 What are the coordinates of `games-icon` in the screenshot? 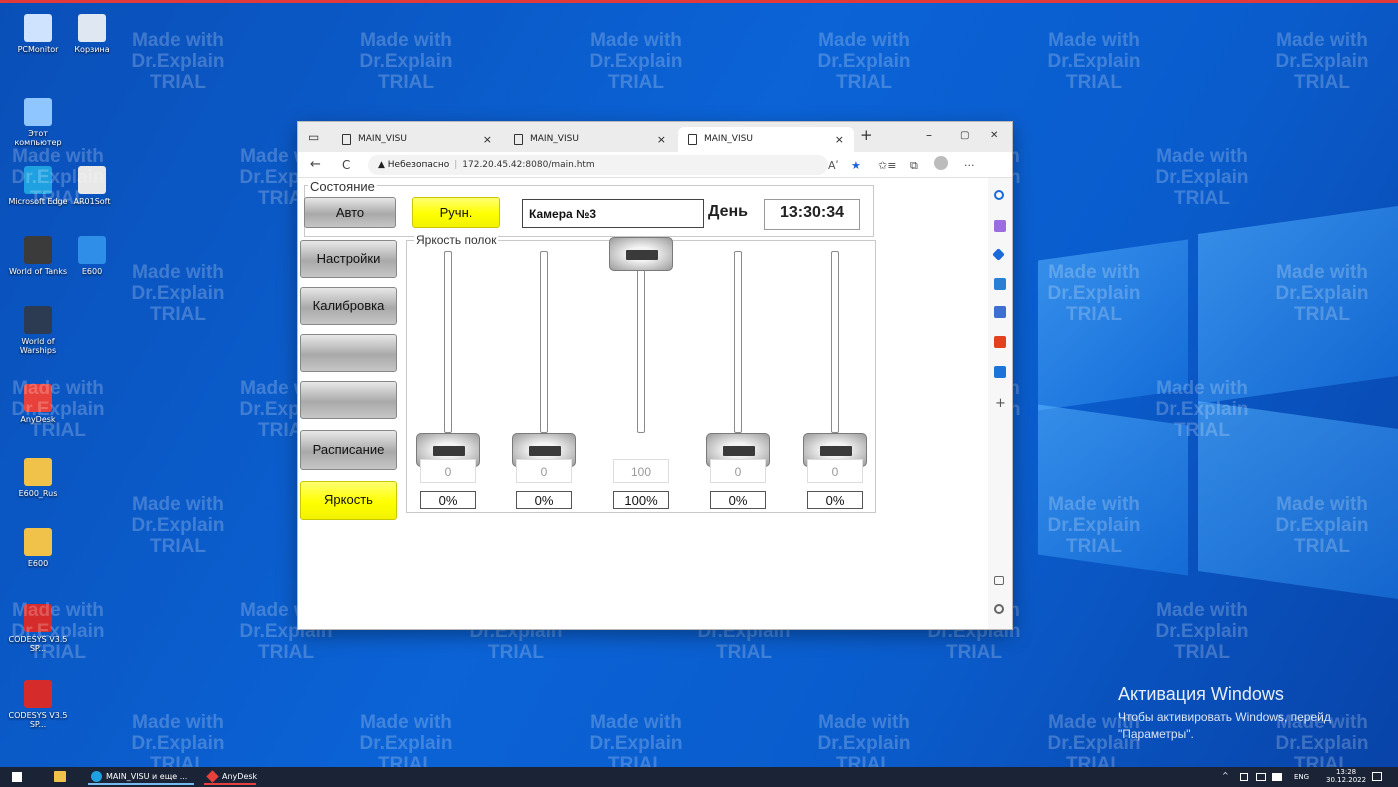 It's located at (1000, 312).